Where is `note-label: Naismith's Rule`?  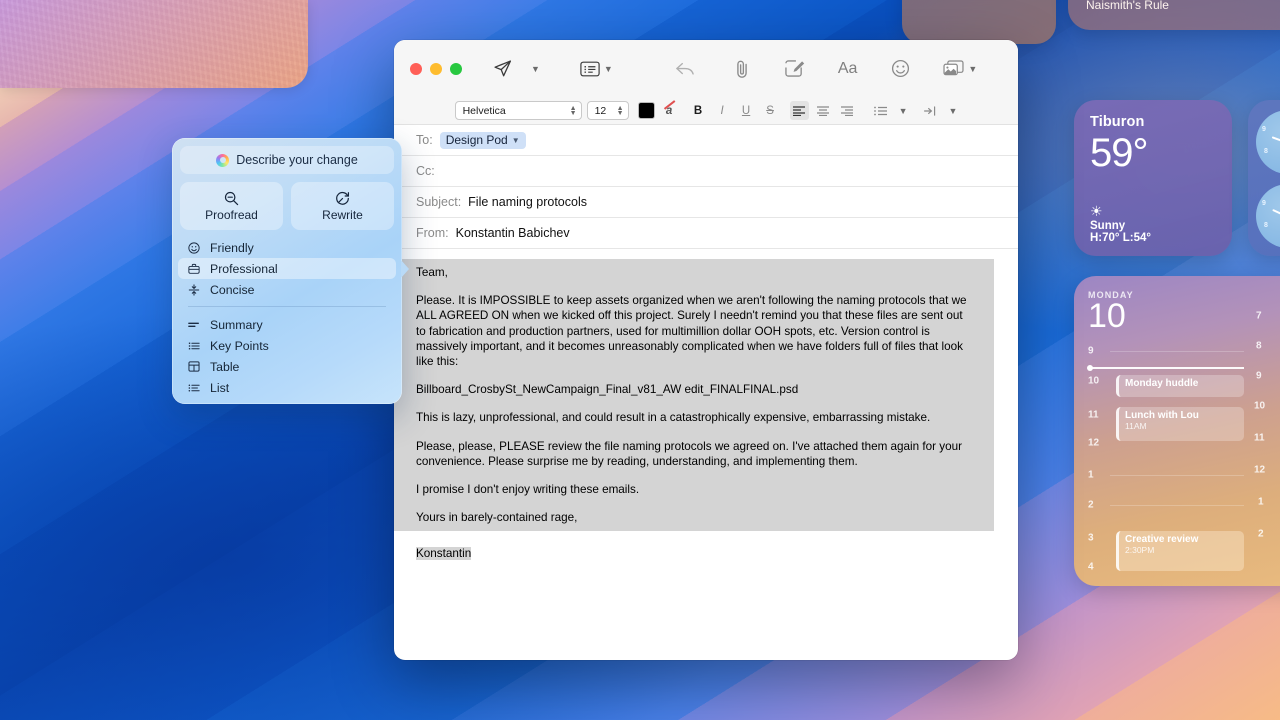 note-label: Naismith's Rule is located at coordinates (1127, 6).